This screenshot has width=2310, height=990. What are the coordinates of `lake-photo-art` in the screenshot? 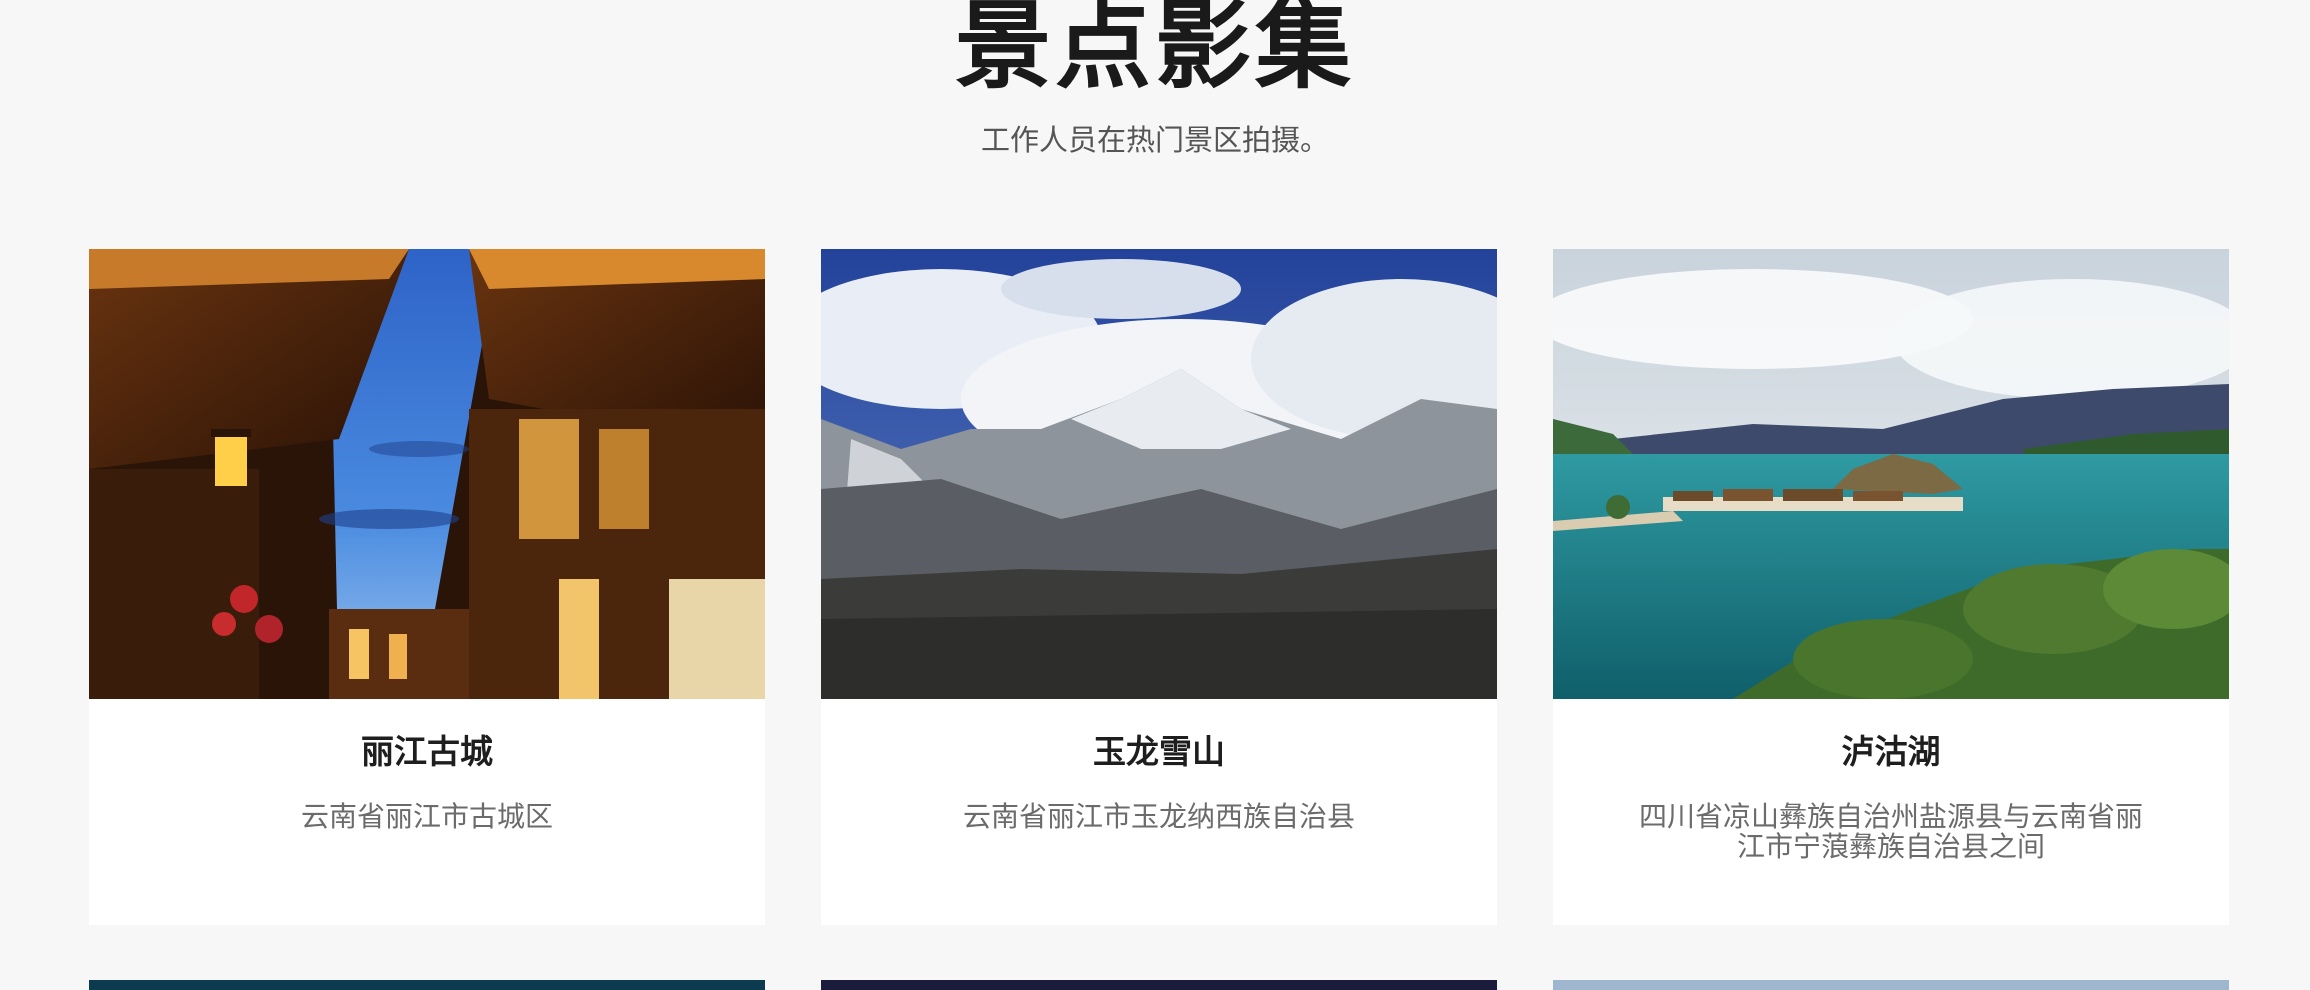 It's located at (1891, 474).